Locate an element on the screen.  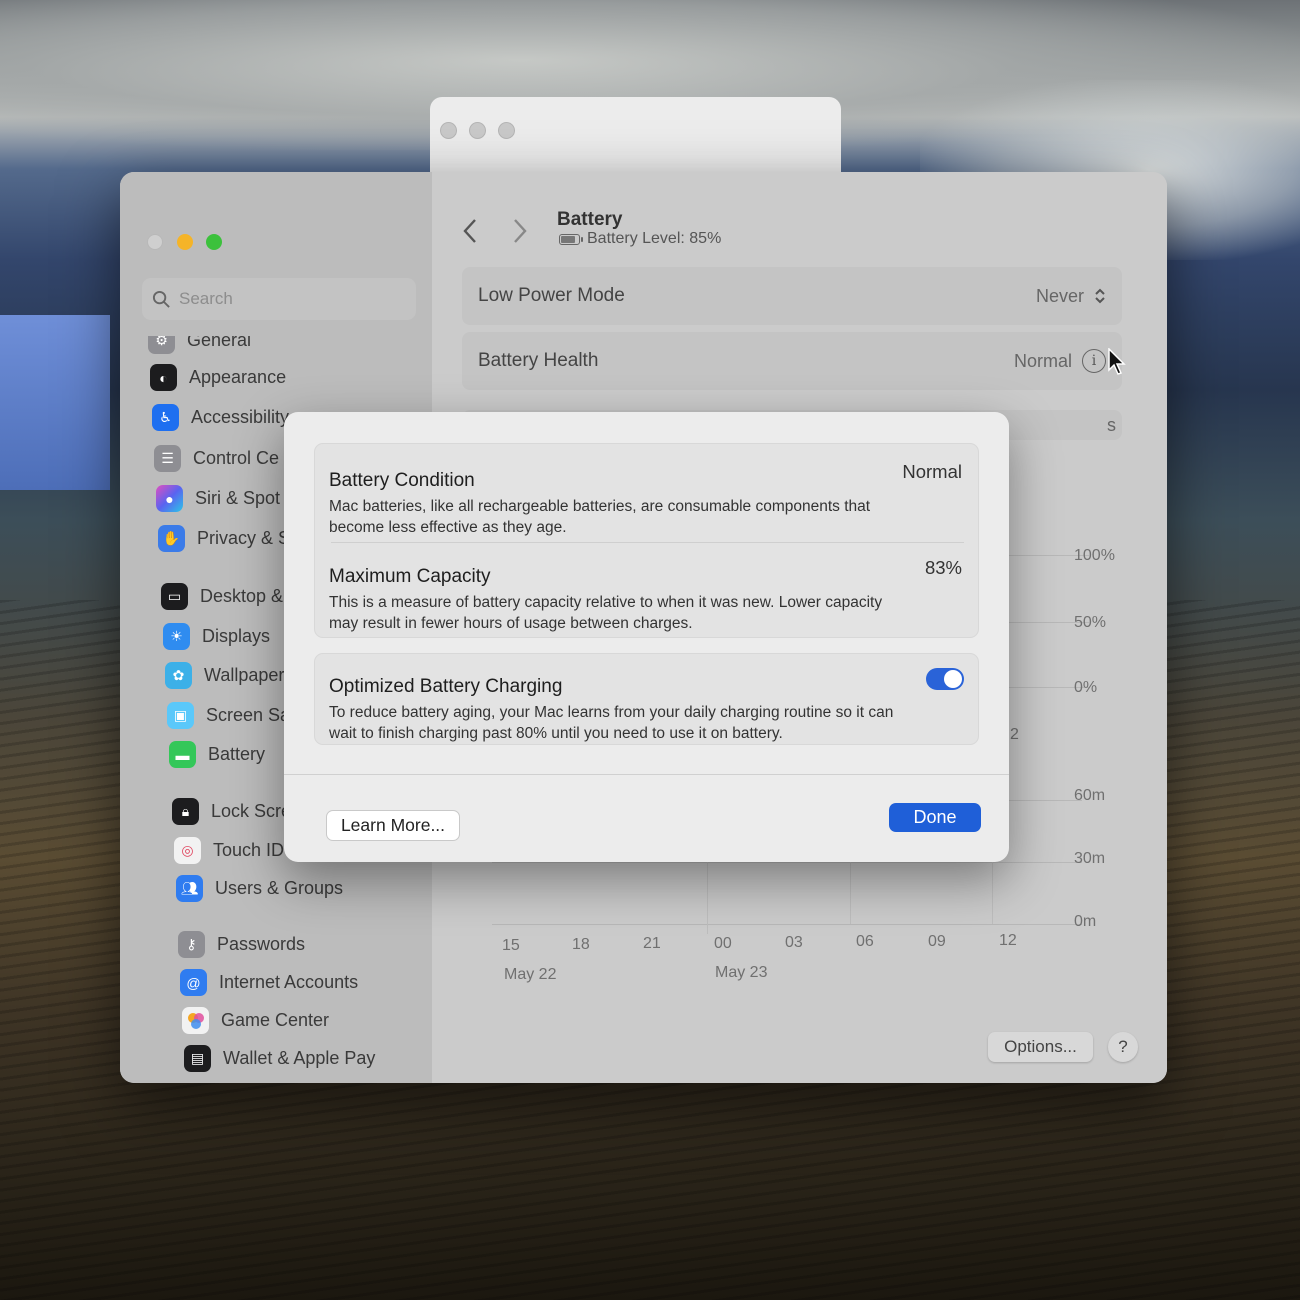
minimize-button is located at coordinates (185, 242).